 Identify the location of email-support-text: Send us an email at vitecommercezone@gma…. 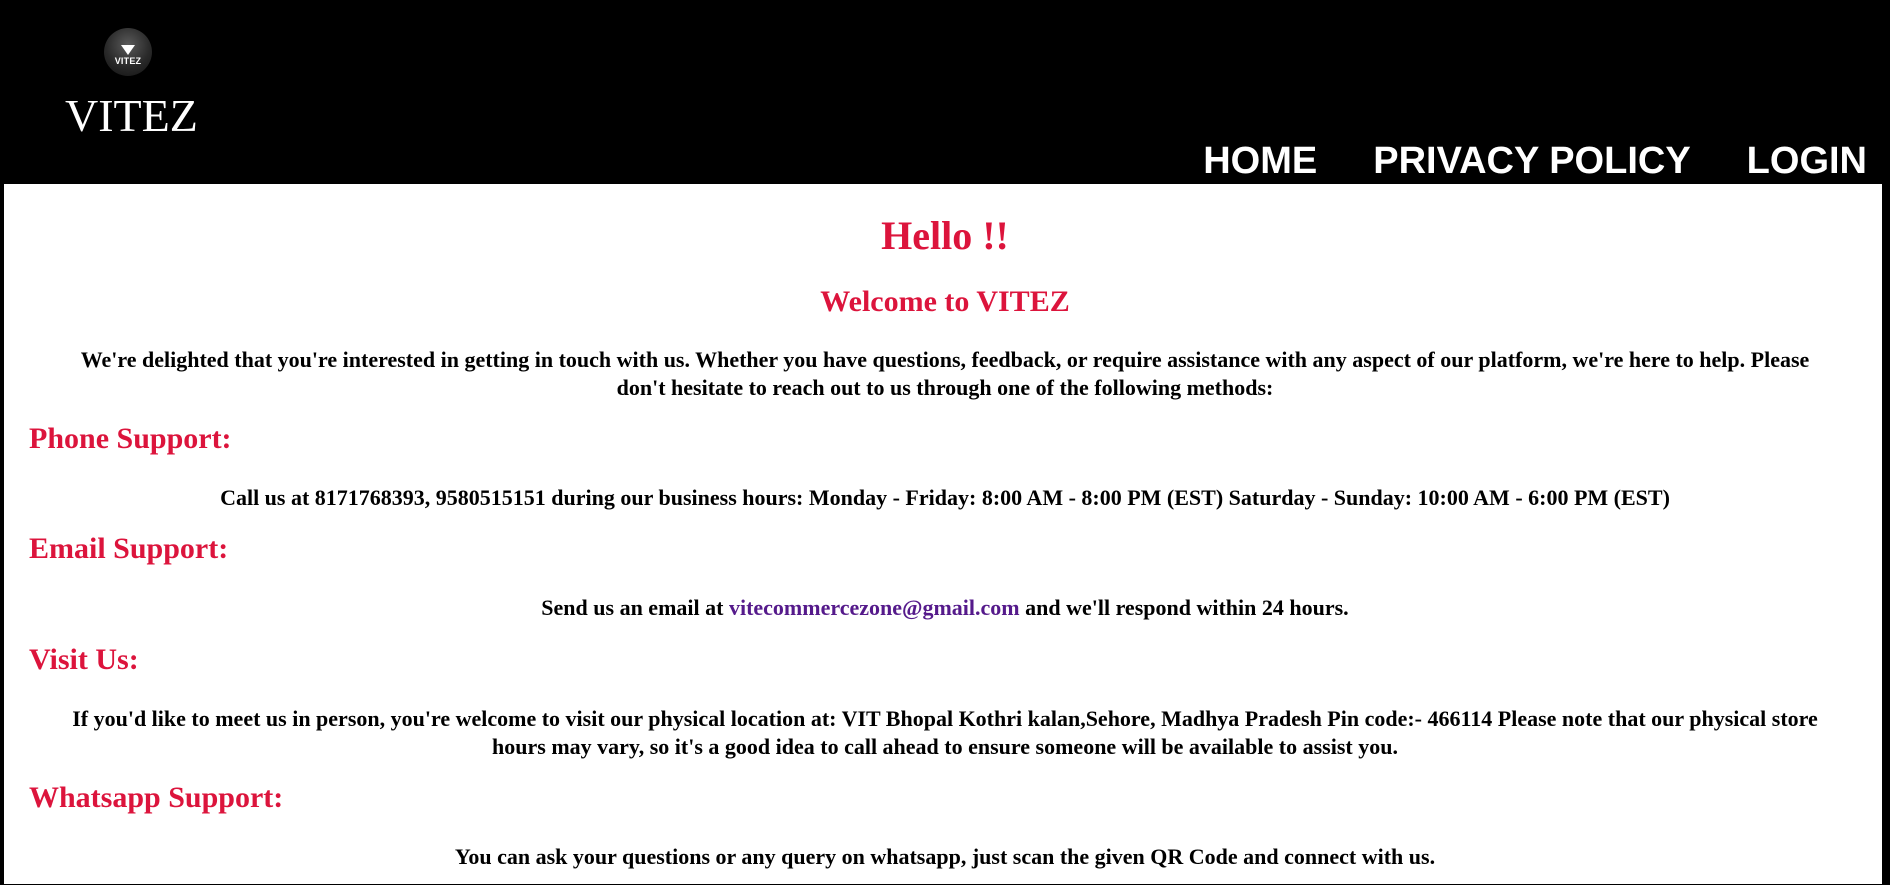
(945, 608).